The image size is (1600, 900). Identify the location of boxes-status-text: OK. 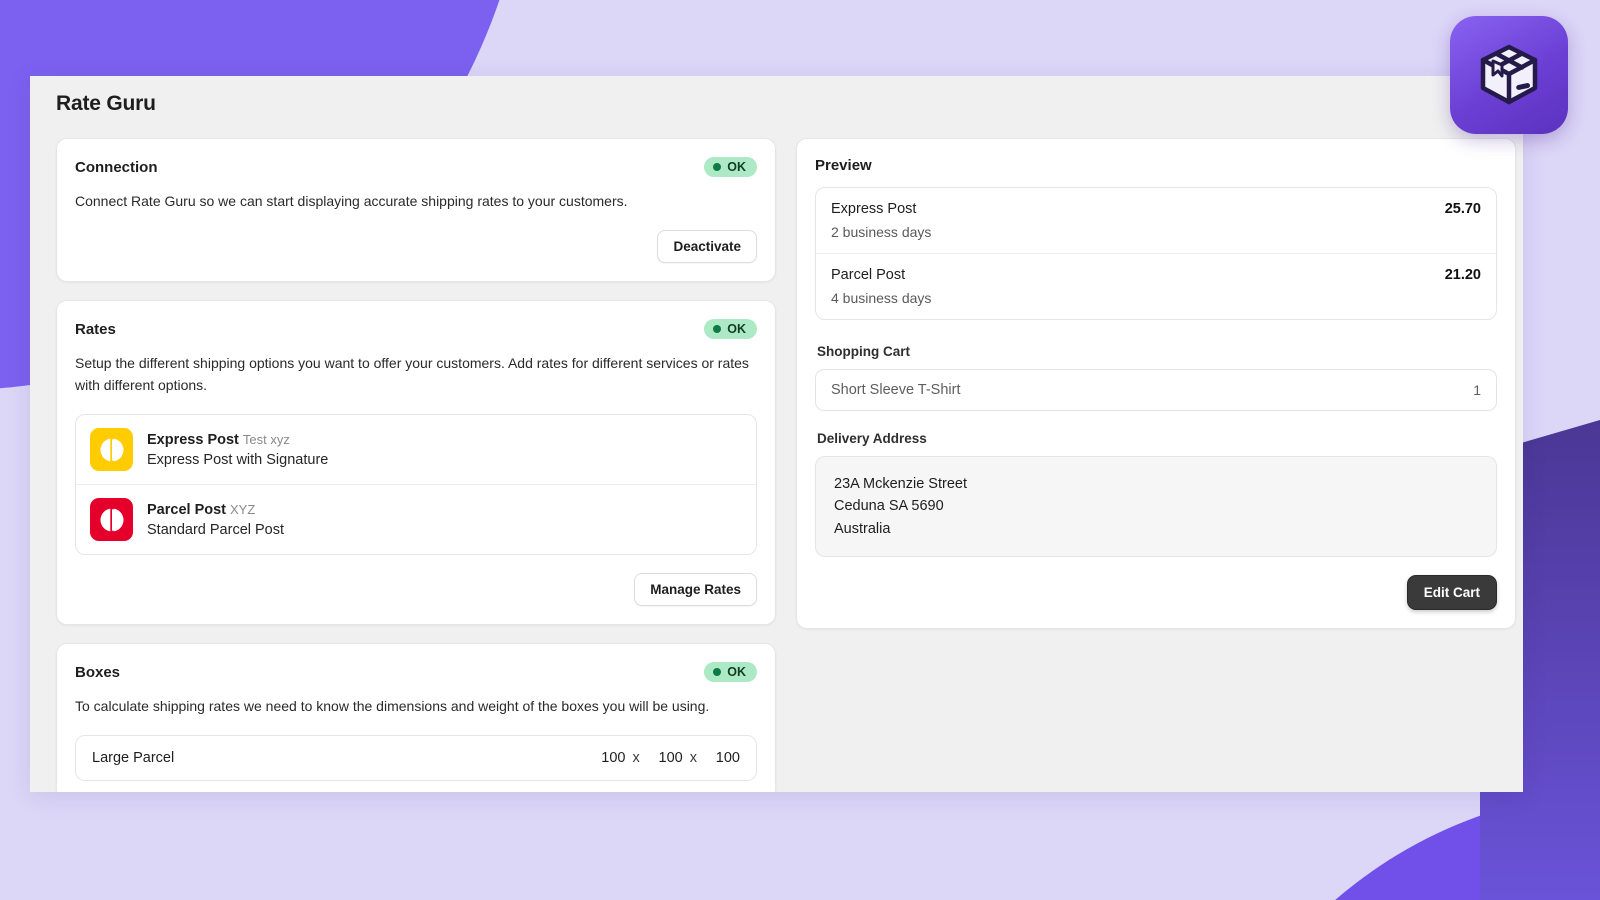
(736, 672).